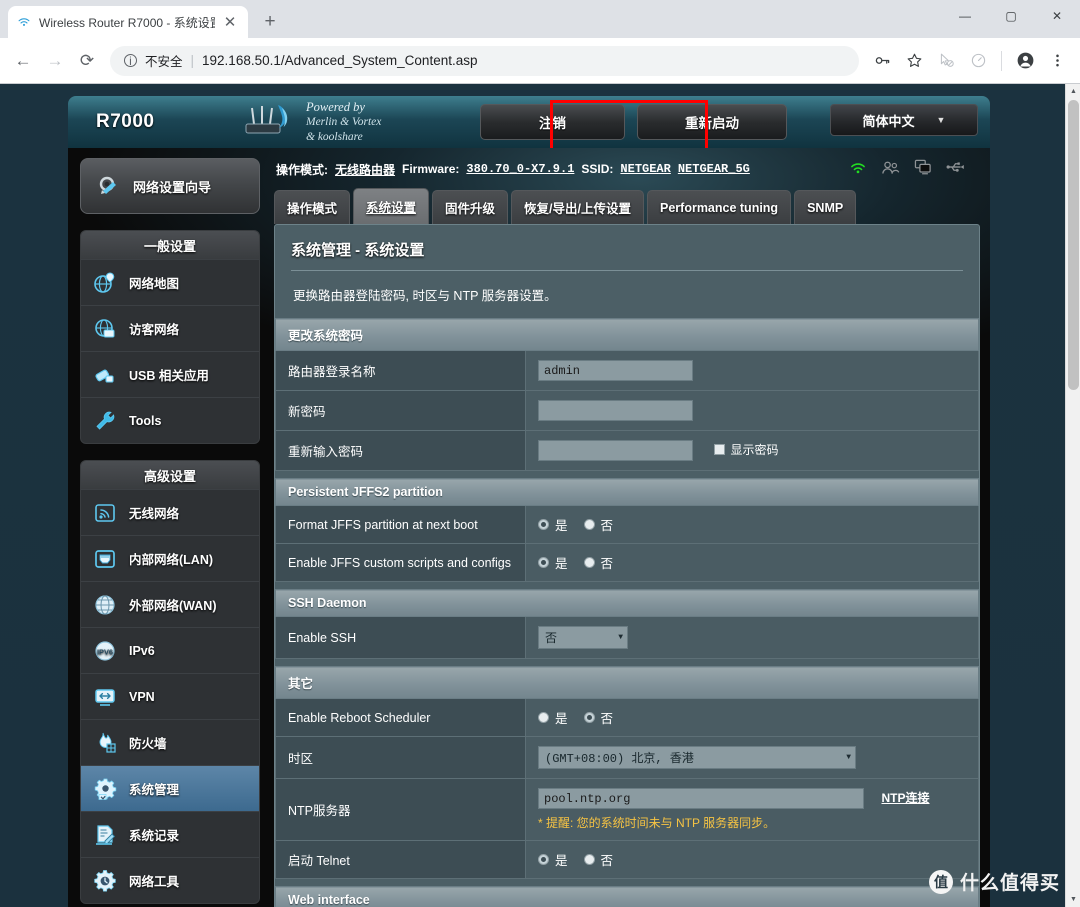 Image resolution: width=1080 pixels, height=907 pixels. What do you see at coordinates (170, 650) in the screenshot?
I see `sidebar-item-ipv6: IPV6 IPv6` at bounding box center [170, 650].